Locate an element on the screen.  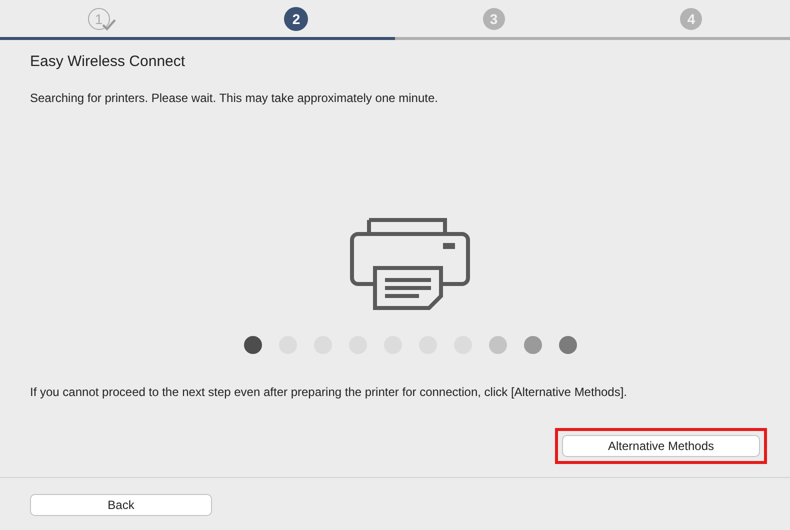
back-button: Back is located at coordinates (121, 505).